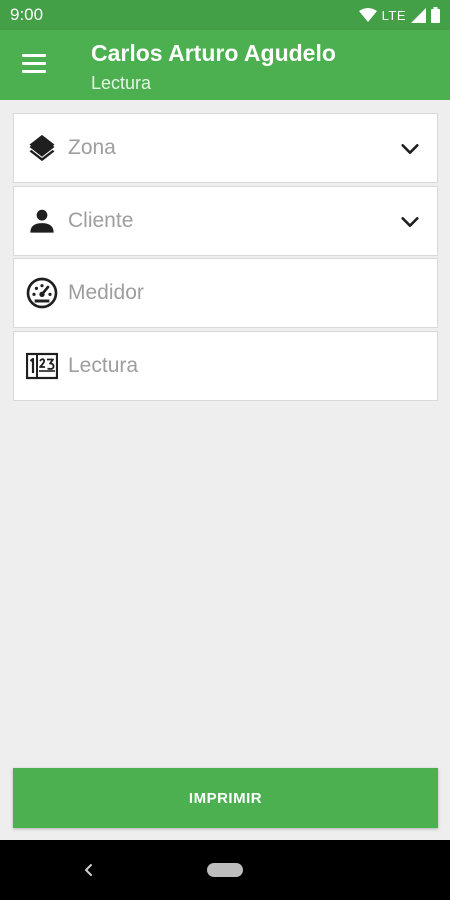 The image size is (450, 900). I want to click on battery-icon, so click(435, 15).